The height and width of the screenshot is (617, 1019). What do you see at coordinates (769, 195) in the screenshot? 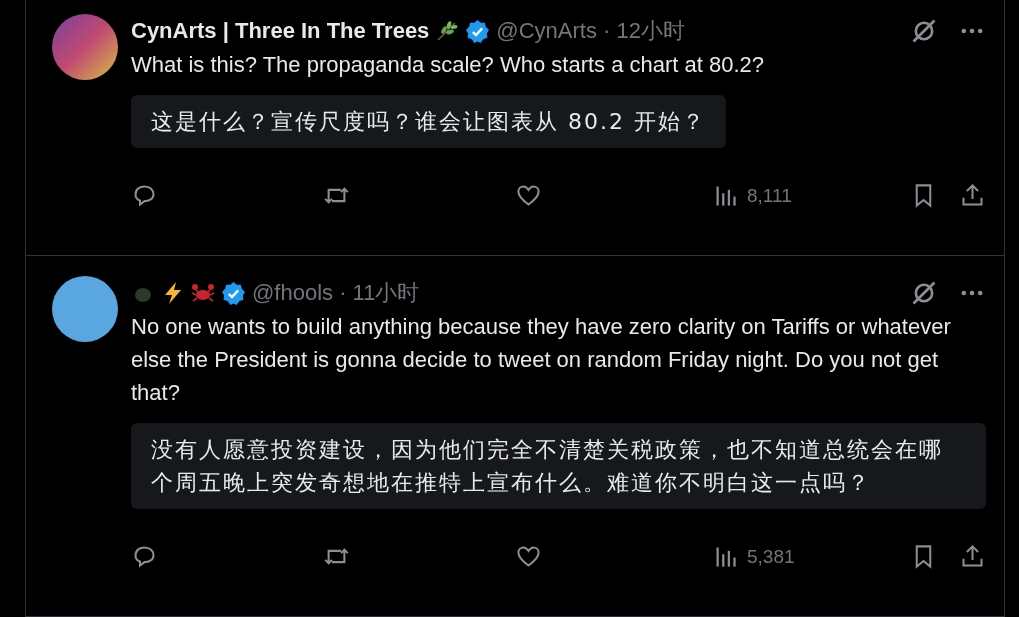
I see `view-count: 8,111` at bounding box center [769, 195].